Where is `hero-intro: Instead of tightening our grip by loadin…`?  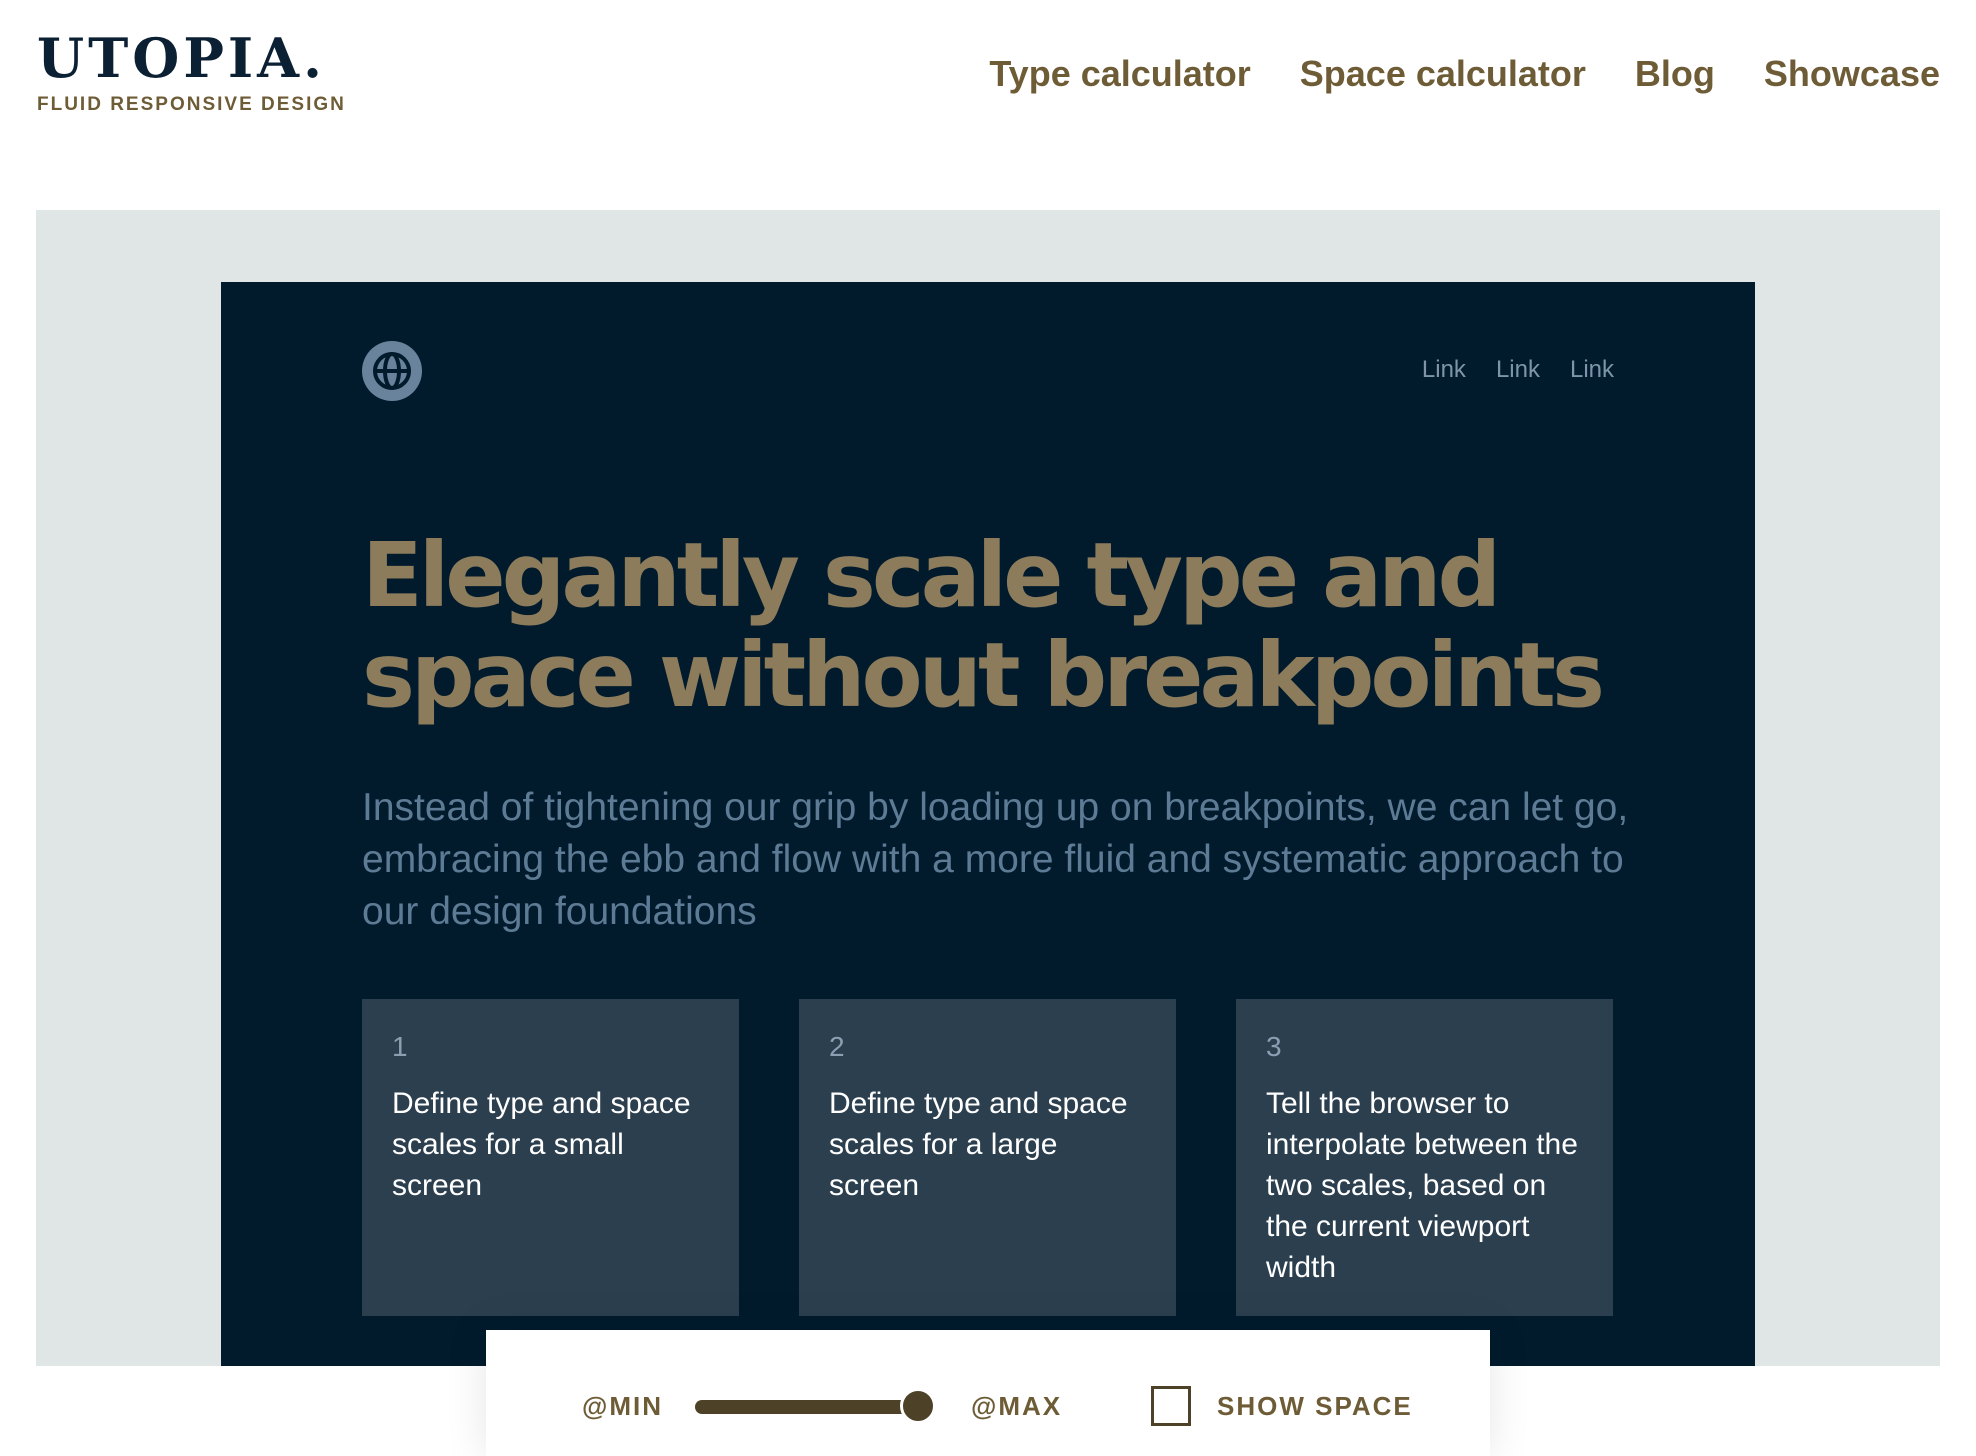 hero-intro: Instead of tightening our grip by loadin… is located at coordinates (995, 859).